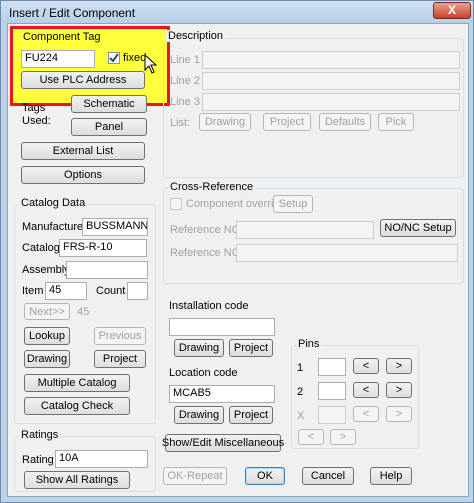  Describe the element at coordinates (120, 359) in the screenshot. I see `catalog-project-button: Project` at that location.